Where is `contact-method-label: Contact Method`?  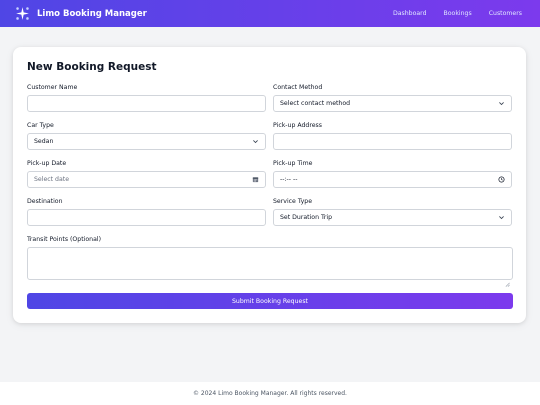
contact-method-label: Contact Method is located at coordinates (298, 87).